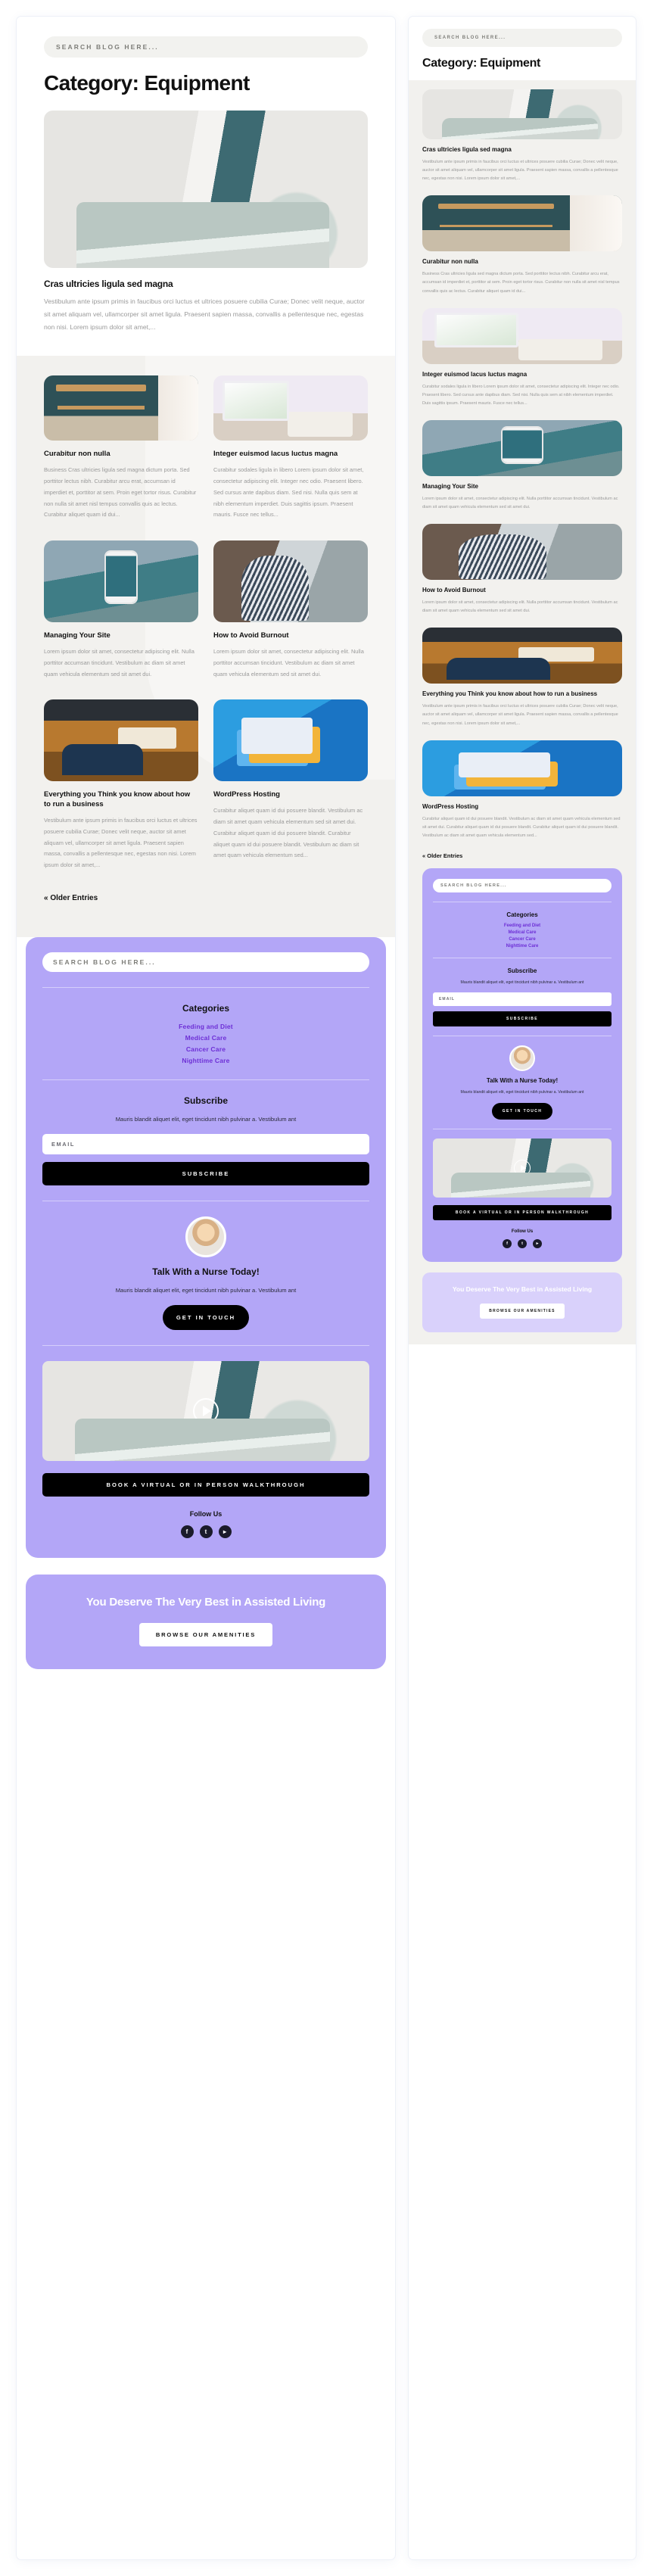 The image size is (666, 2576). What do you see at coordinates (290, 454) in the screenshot?
I see `post-title: Integer euismod lacus luctus magna` at bounding box center [290, 454].